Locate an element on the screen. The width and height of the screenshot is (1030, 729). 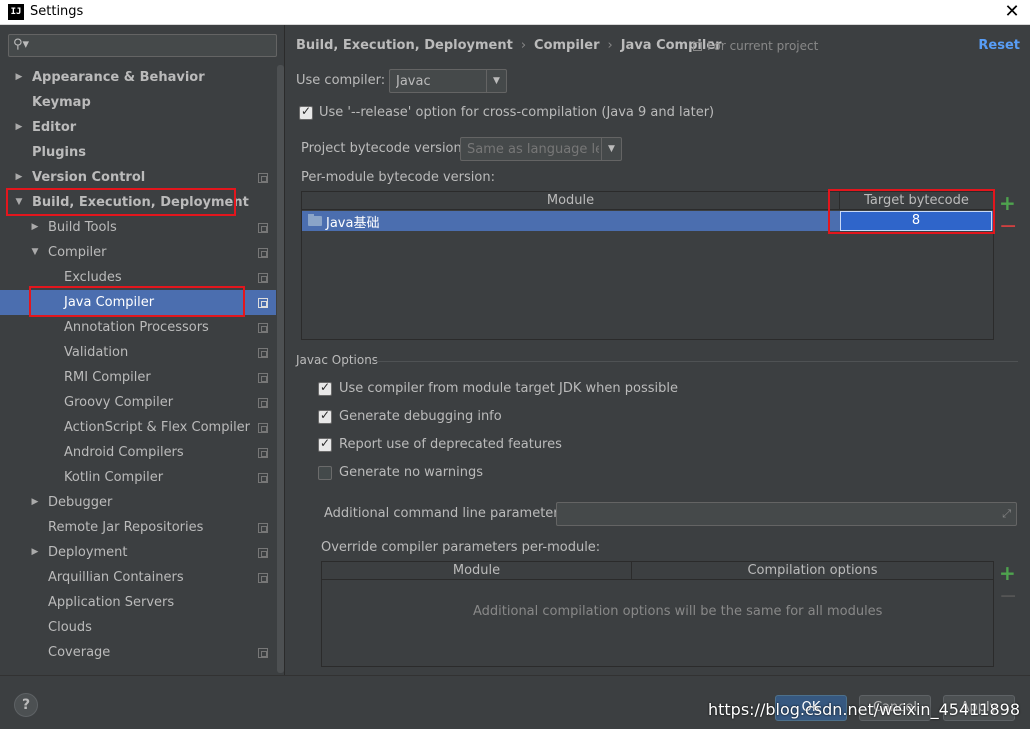
sidebar-item-rmi-compiler: RMI Compiler is located at coordinates (138, 377).